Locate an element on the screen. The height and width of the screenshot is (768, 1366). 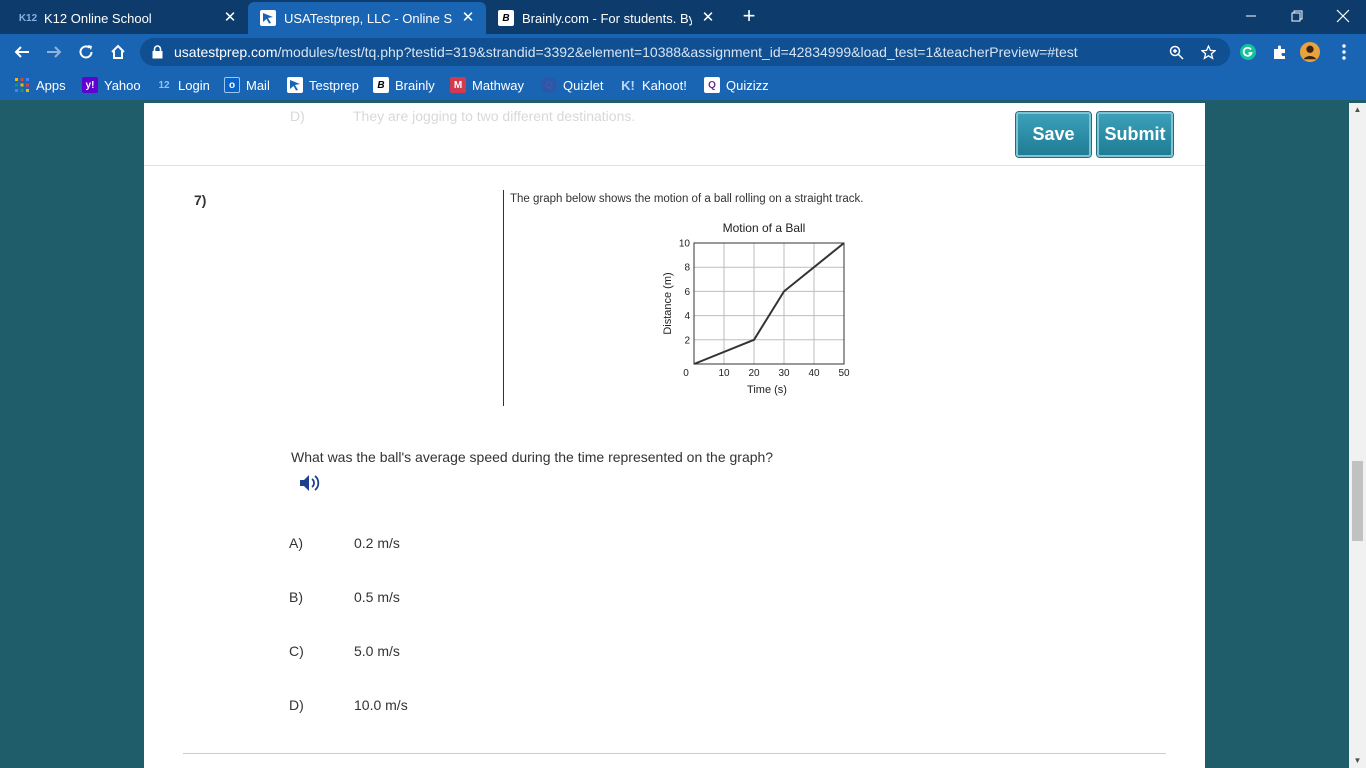
y-axis-label: Distance (m) is located at coordinates (668, 303).